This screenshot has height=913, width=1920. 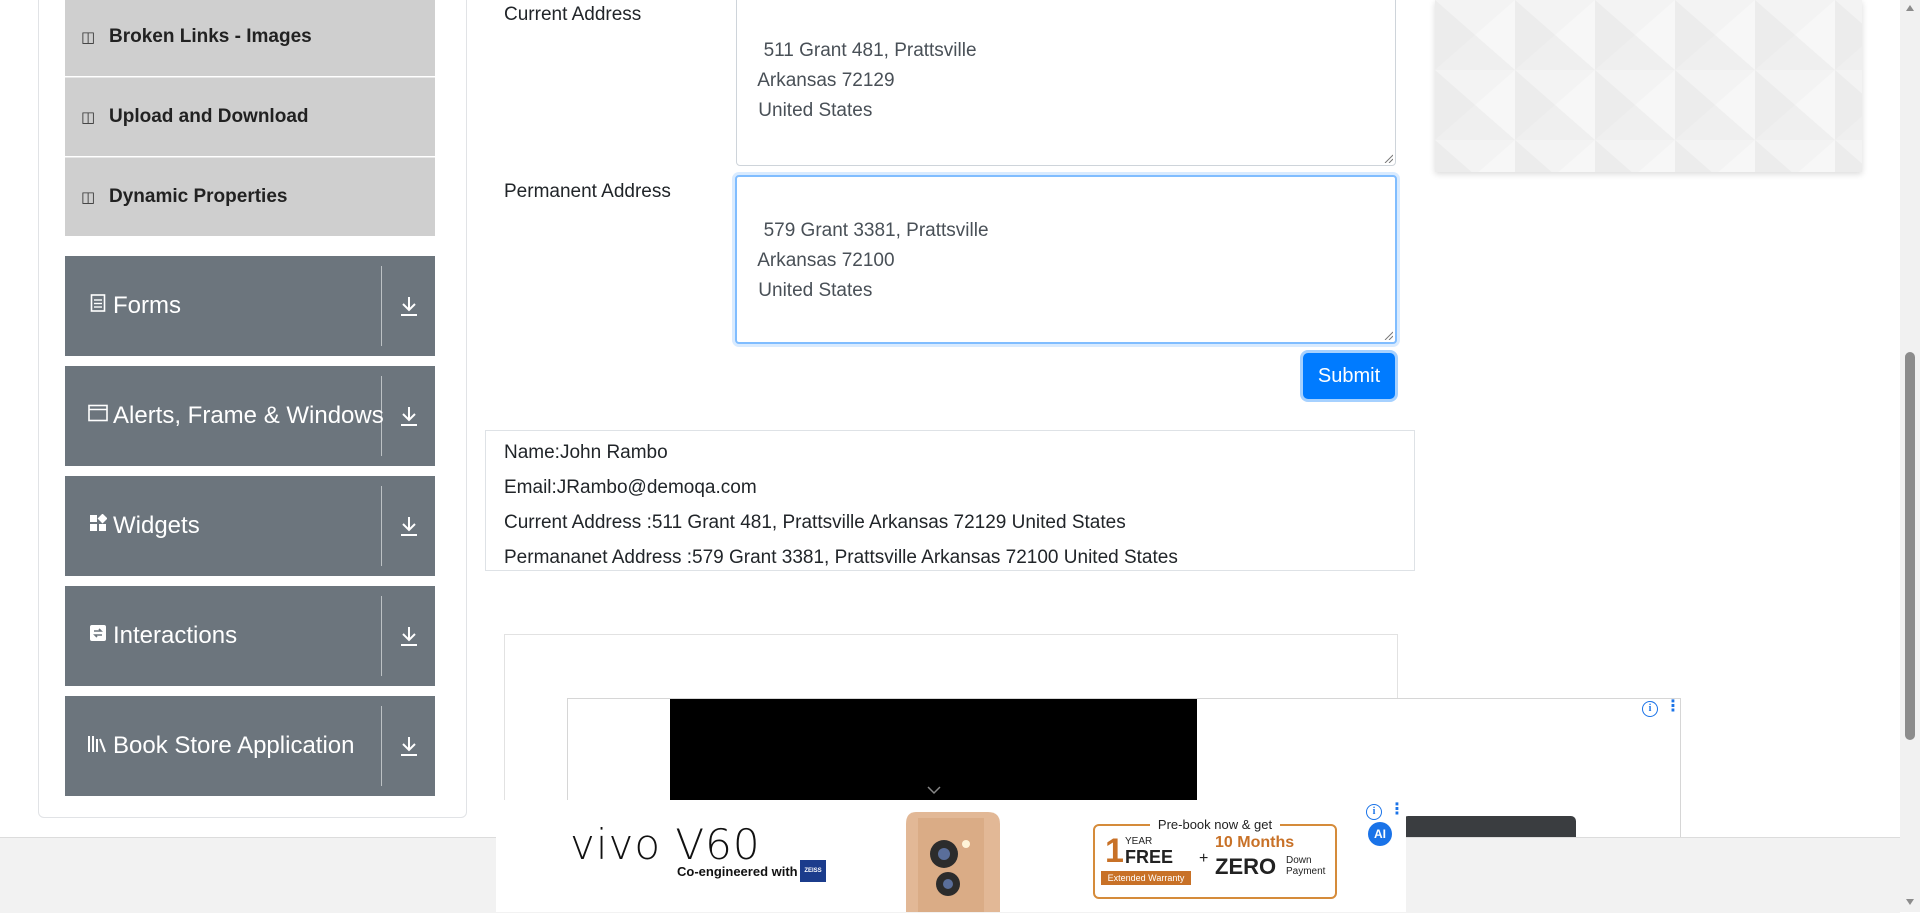 I want to click on sidebar-group-alerts: Alerts, Frame & Windows, so click(x=250, y=416).